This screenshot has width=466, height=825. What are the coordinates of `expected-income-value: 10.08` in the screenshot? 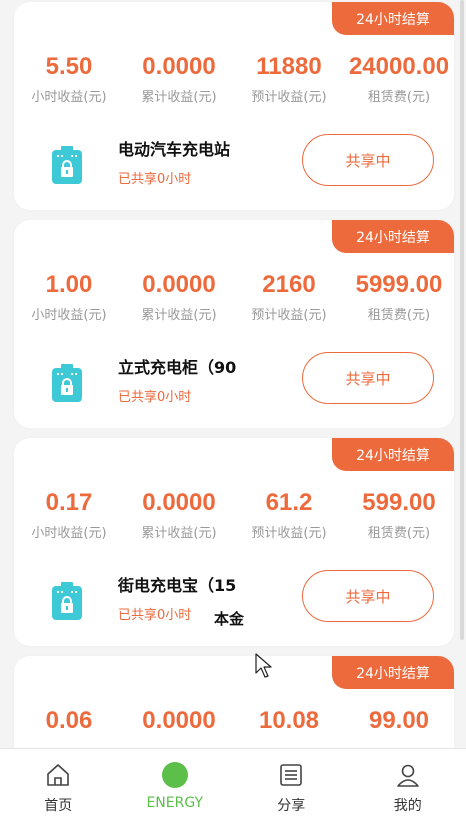 It's located at (289, 720).